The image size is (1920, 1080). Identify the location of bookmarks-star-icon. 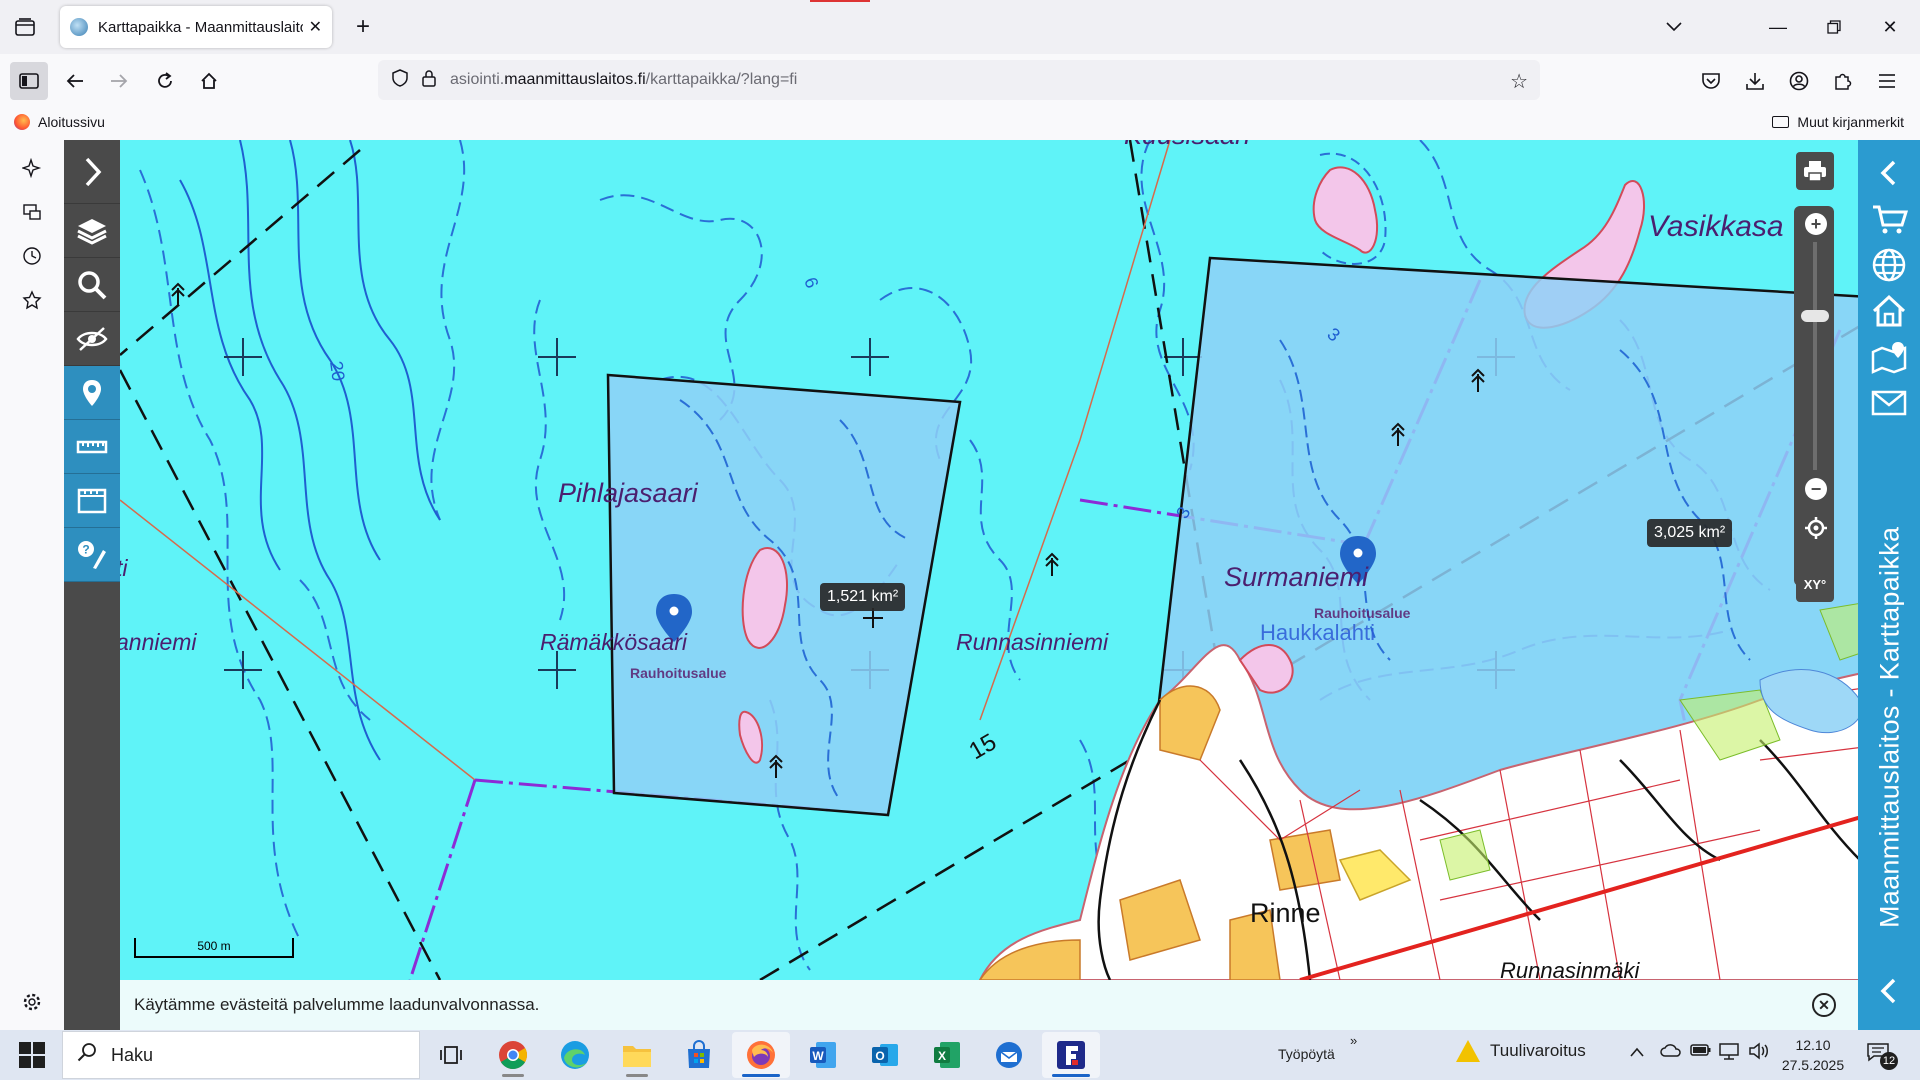
(32, 300).